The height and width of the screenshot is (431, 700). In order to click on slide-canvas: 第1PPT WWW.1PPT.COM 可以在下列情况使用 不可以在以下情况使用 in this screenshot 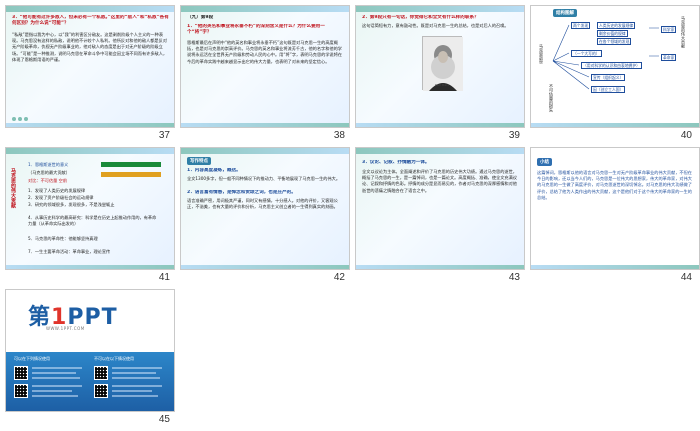, I will do `click(90, 350)`.